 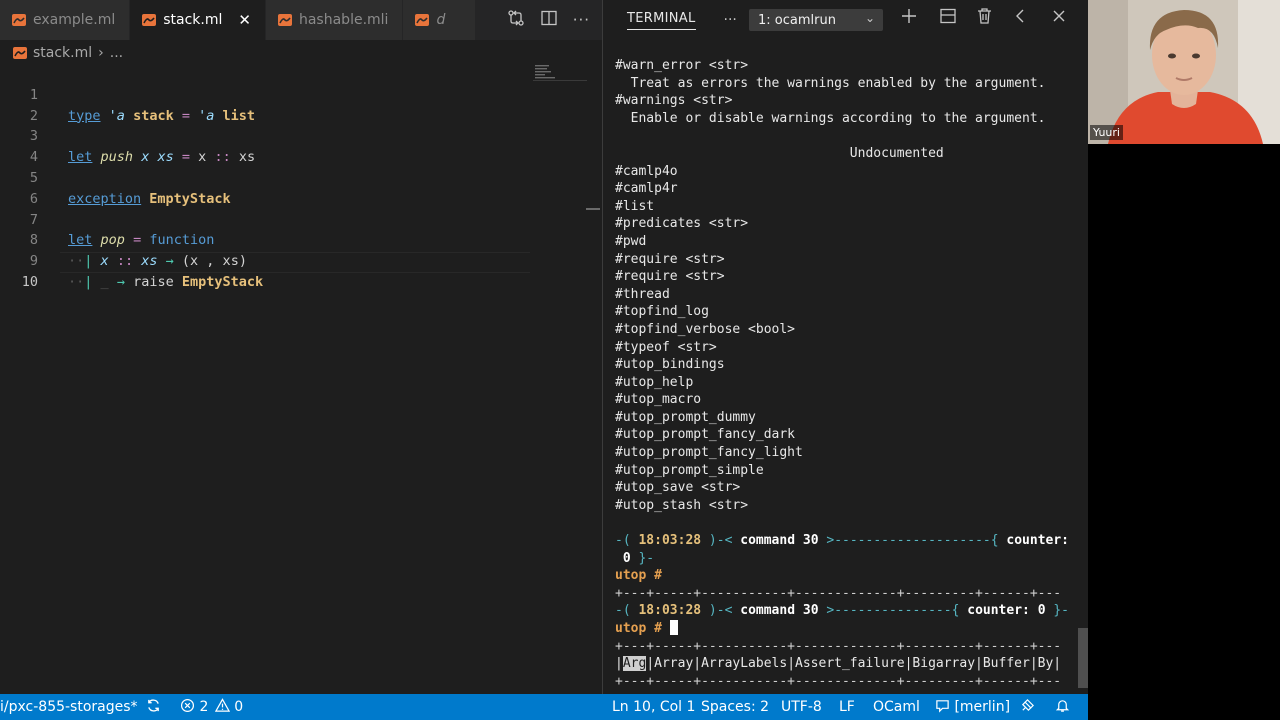 What do you see at coordinates (670, 365) in the screenshot?
I see `terminal-line: #utop_bindings` at bounding box center [670, 365].